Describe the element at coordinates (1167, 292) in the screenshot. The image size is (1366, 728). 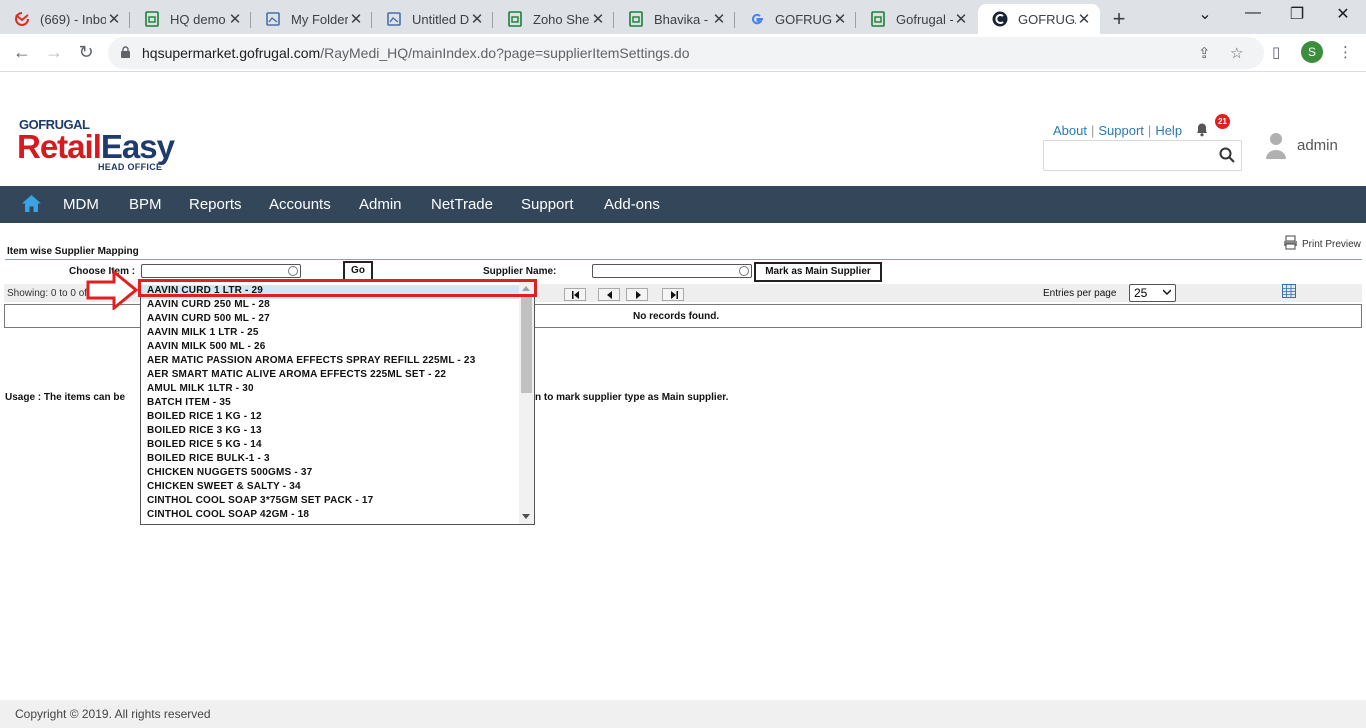
I see `chevron-down-icon` at that location.